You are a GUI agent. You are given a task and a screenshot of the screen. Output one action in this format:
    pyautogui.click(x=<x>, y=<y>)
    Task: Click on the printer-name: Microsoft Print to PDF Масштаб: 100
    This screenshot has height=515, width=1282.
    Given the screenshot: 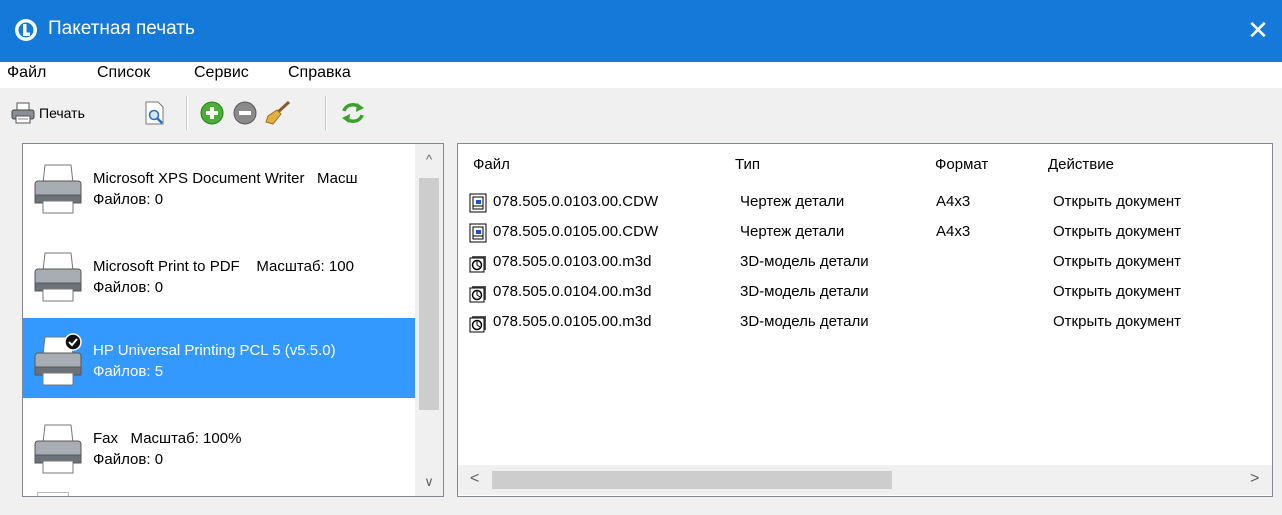 What is the action you would take?
    pyautogui.click(x=223, y=266)
    